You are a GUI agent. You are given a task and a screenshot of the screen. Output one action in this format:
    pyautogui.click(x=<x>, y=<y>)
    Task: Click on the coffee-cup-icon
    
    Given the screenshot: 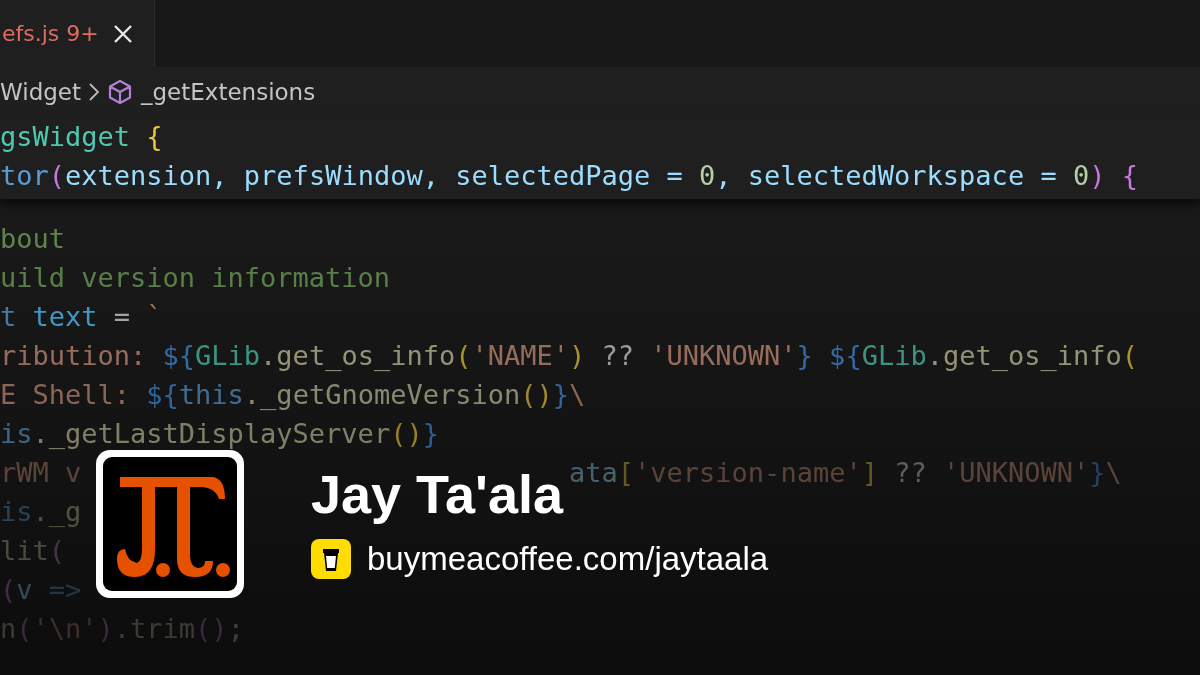 What is the action you would take?
    pyautogui.click(x=331, y=559)
    